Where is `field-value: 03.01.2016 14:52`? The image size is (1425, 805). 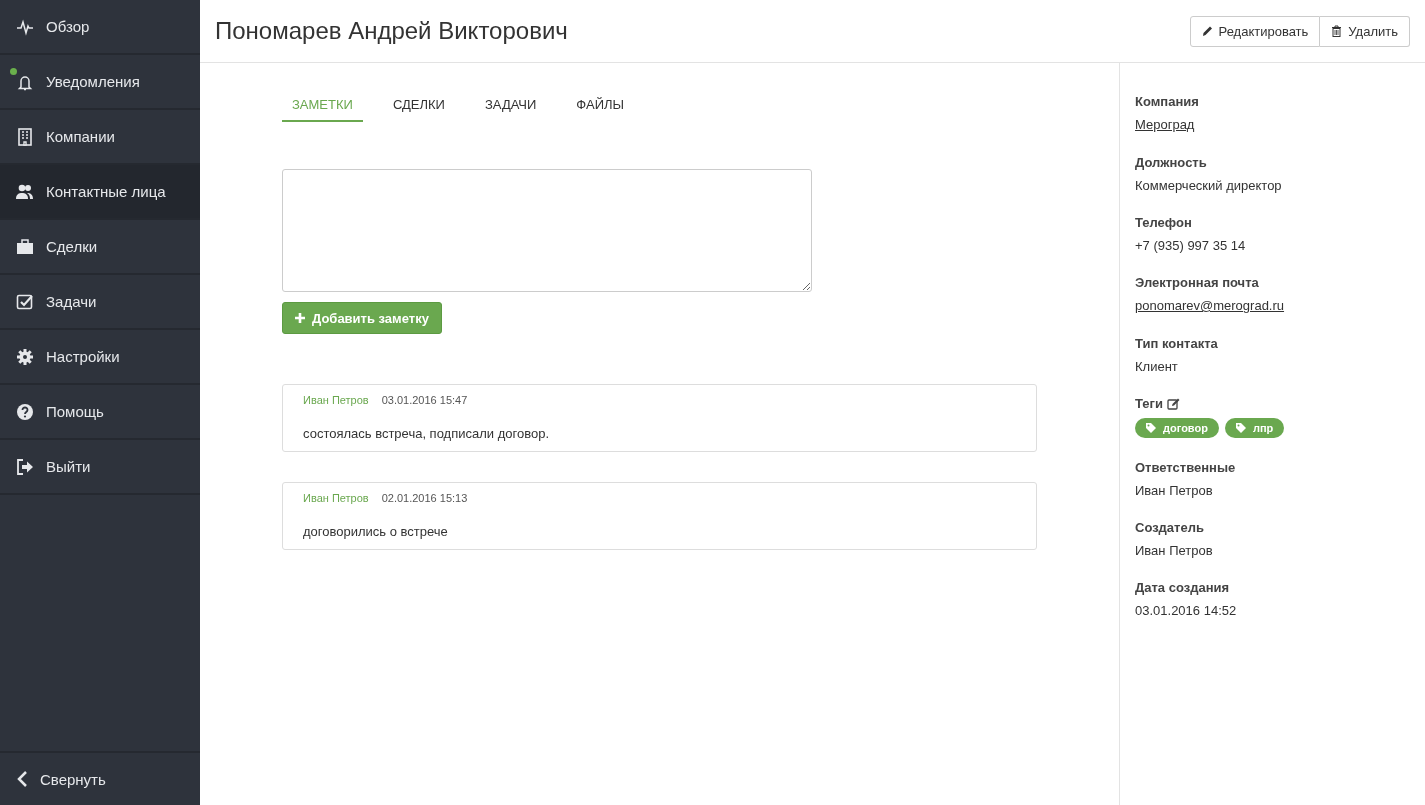
field-value: 03.01.2016 14:52 is located at coordinates (1186, 610).